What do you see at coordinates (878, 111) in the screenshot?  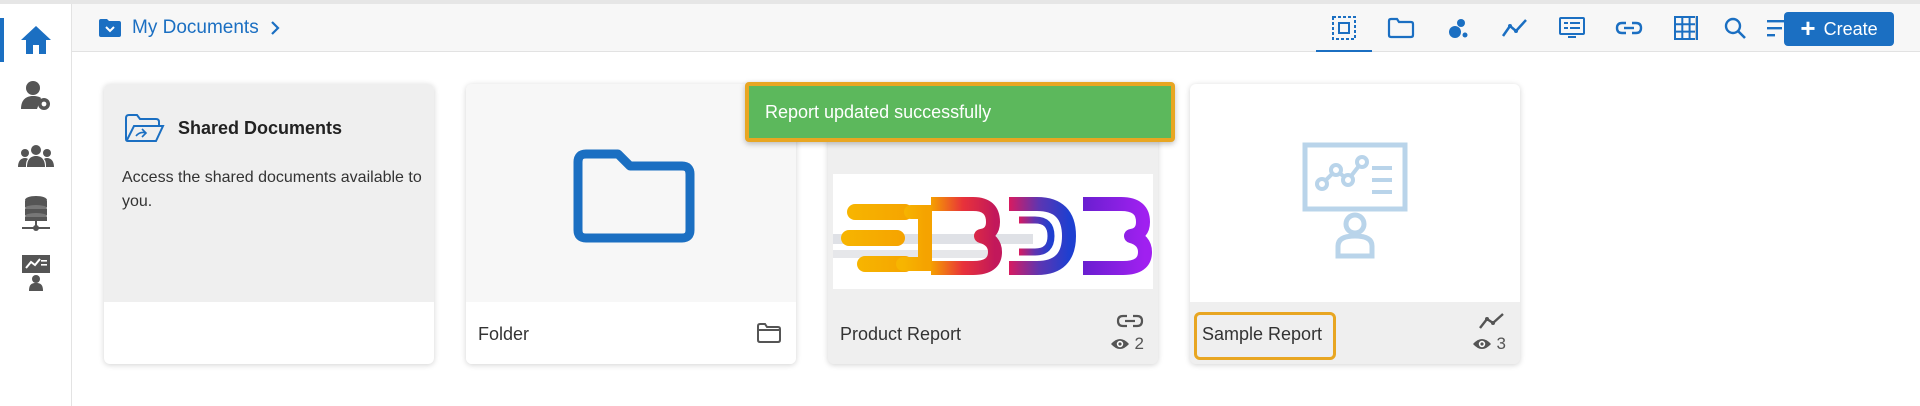 I see `toast-message: Report updated successfully` at bounding box center [878, 111].